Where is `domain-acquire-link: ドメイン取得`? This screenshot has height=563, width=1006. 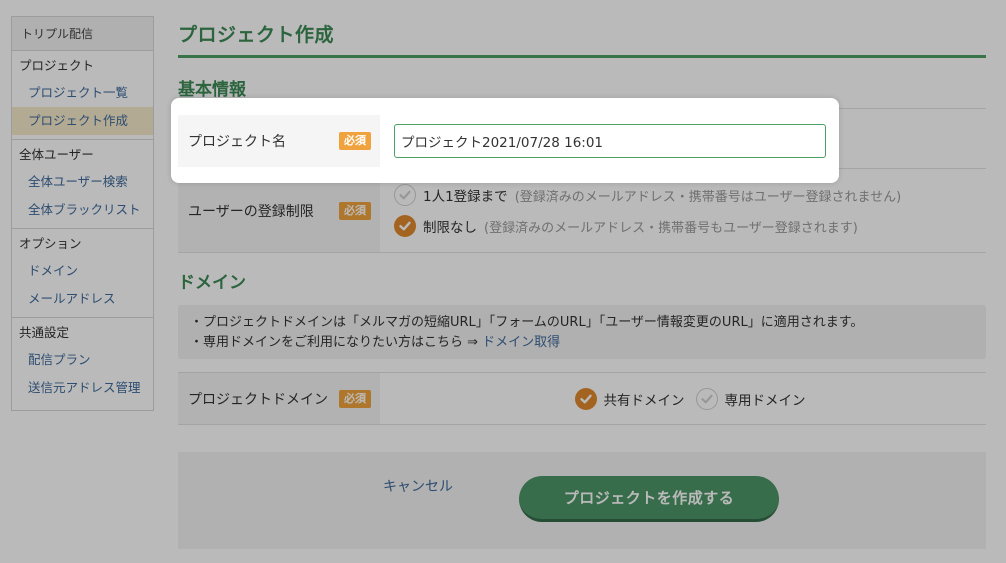
domain-acquire-link: ドメイン取得 is located at coordinates (521, 342).